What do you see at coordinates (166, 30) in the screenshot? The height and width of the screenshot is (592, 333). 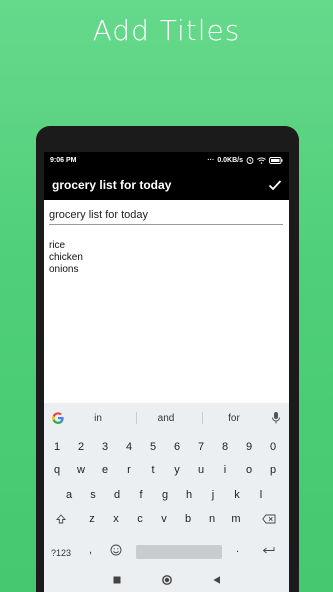 I see `promo-title: Add Titles` at bounding box center [166, 30].